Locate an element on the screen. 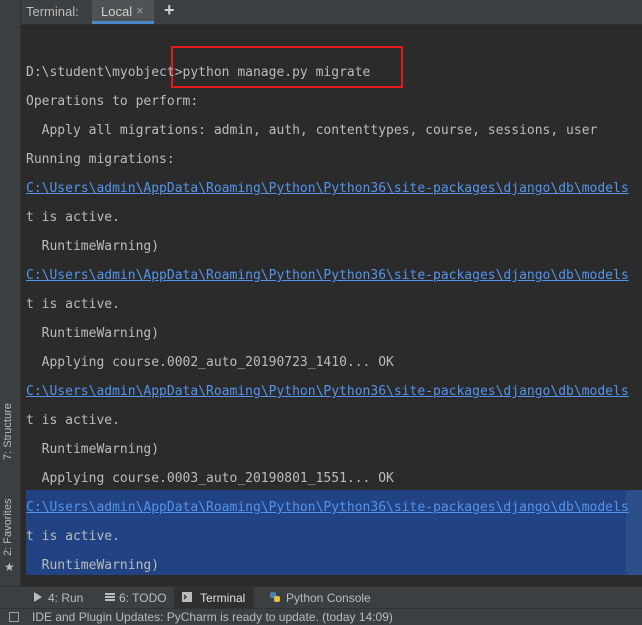 The height and width of the screenshot is (625, 642). close-icon: × is located at coordinates (140, 10).